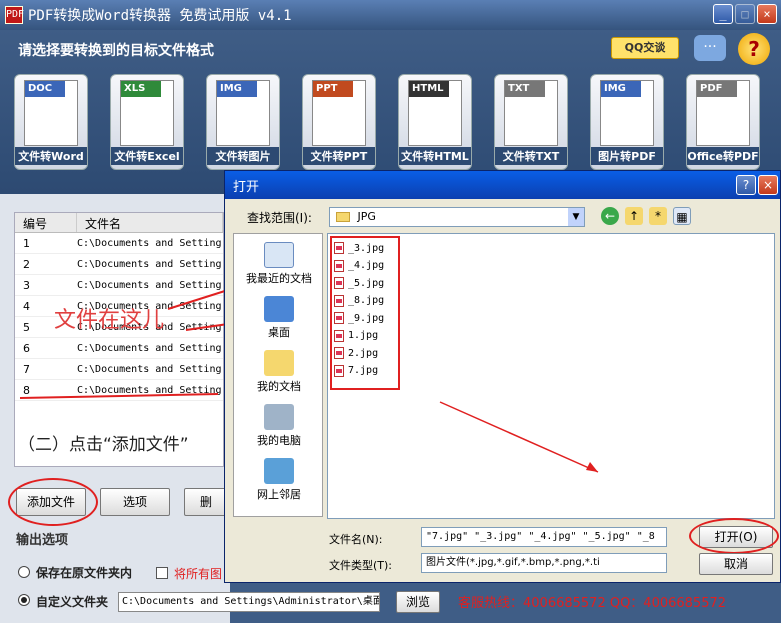  I want to click on place-network-label: 网上邻居, so click(279, 494).